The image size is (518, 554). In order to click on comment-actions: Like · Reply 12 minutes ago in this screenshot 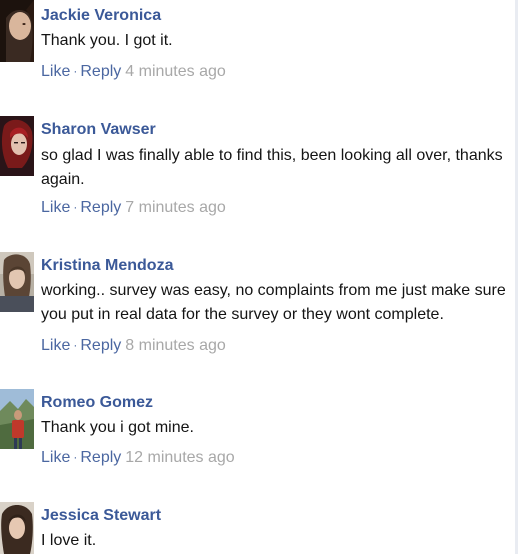, I will do `click(138, 458)`.